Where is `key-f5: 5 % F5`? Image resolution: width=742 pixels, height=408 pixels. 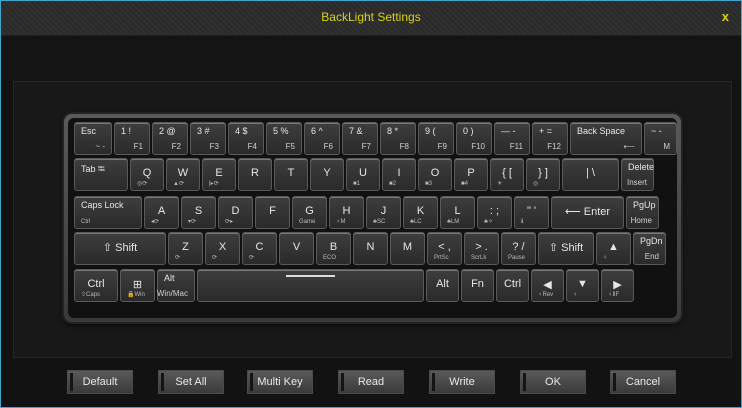
key-f5: 5 % F5 is located at coordinates (284, 138).